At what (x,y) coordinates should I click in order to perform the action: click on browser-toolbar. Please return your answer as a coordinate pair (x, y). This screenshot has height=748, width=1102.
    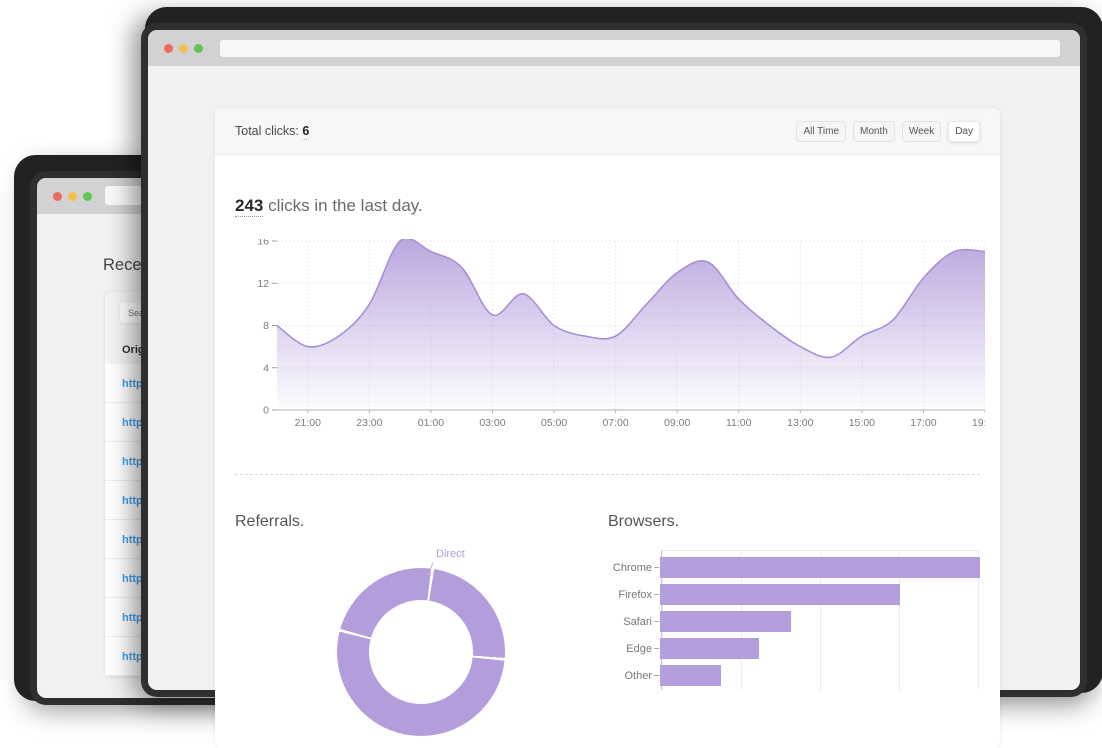
    Looking at the image, I should click on (614, 48).